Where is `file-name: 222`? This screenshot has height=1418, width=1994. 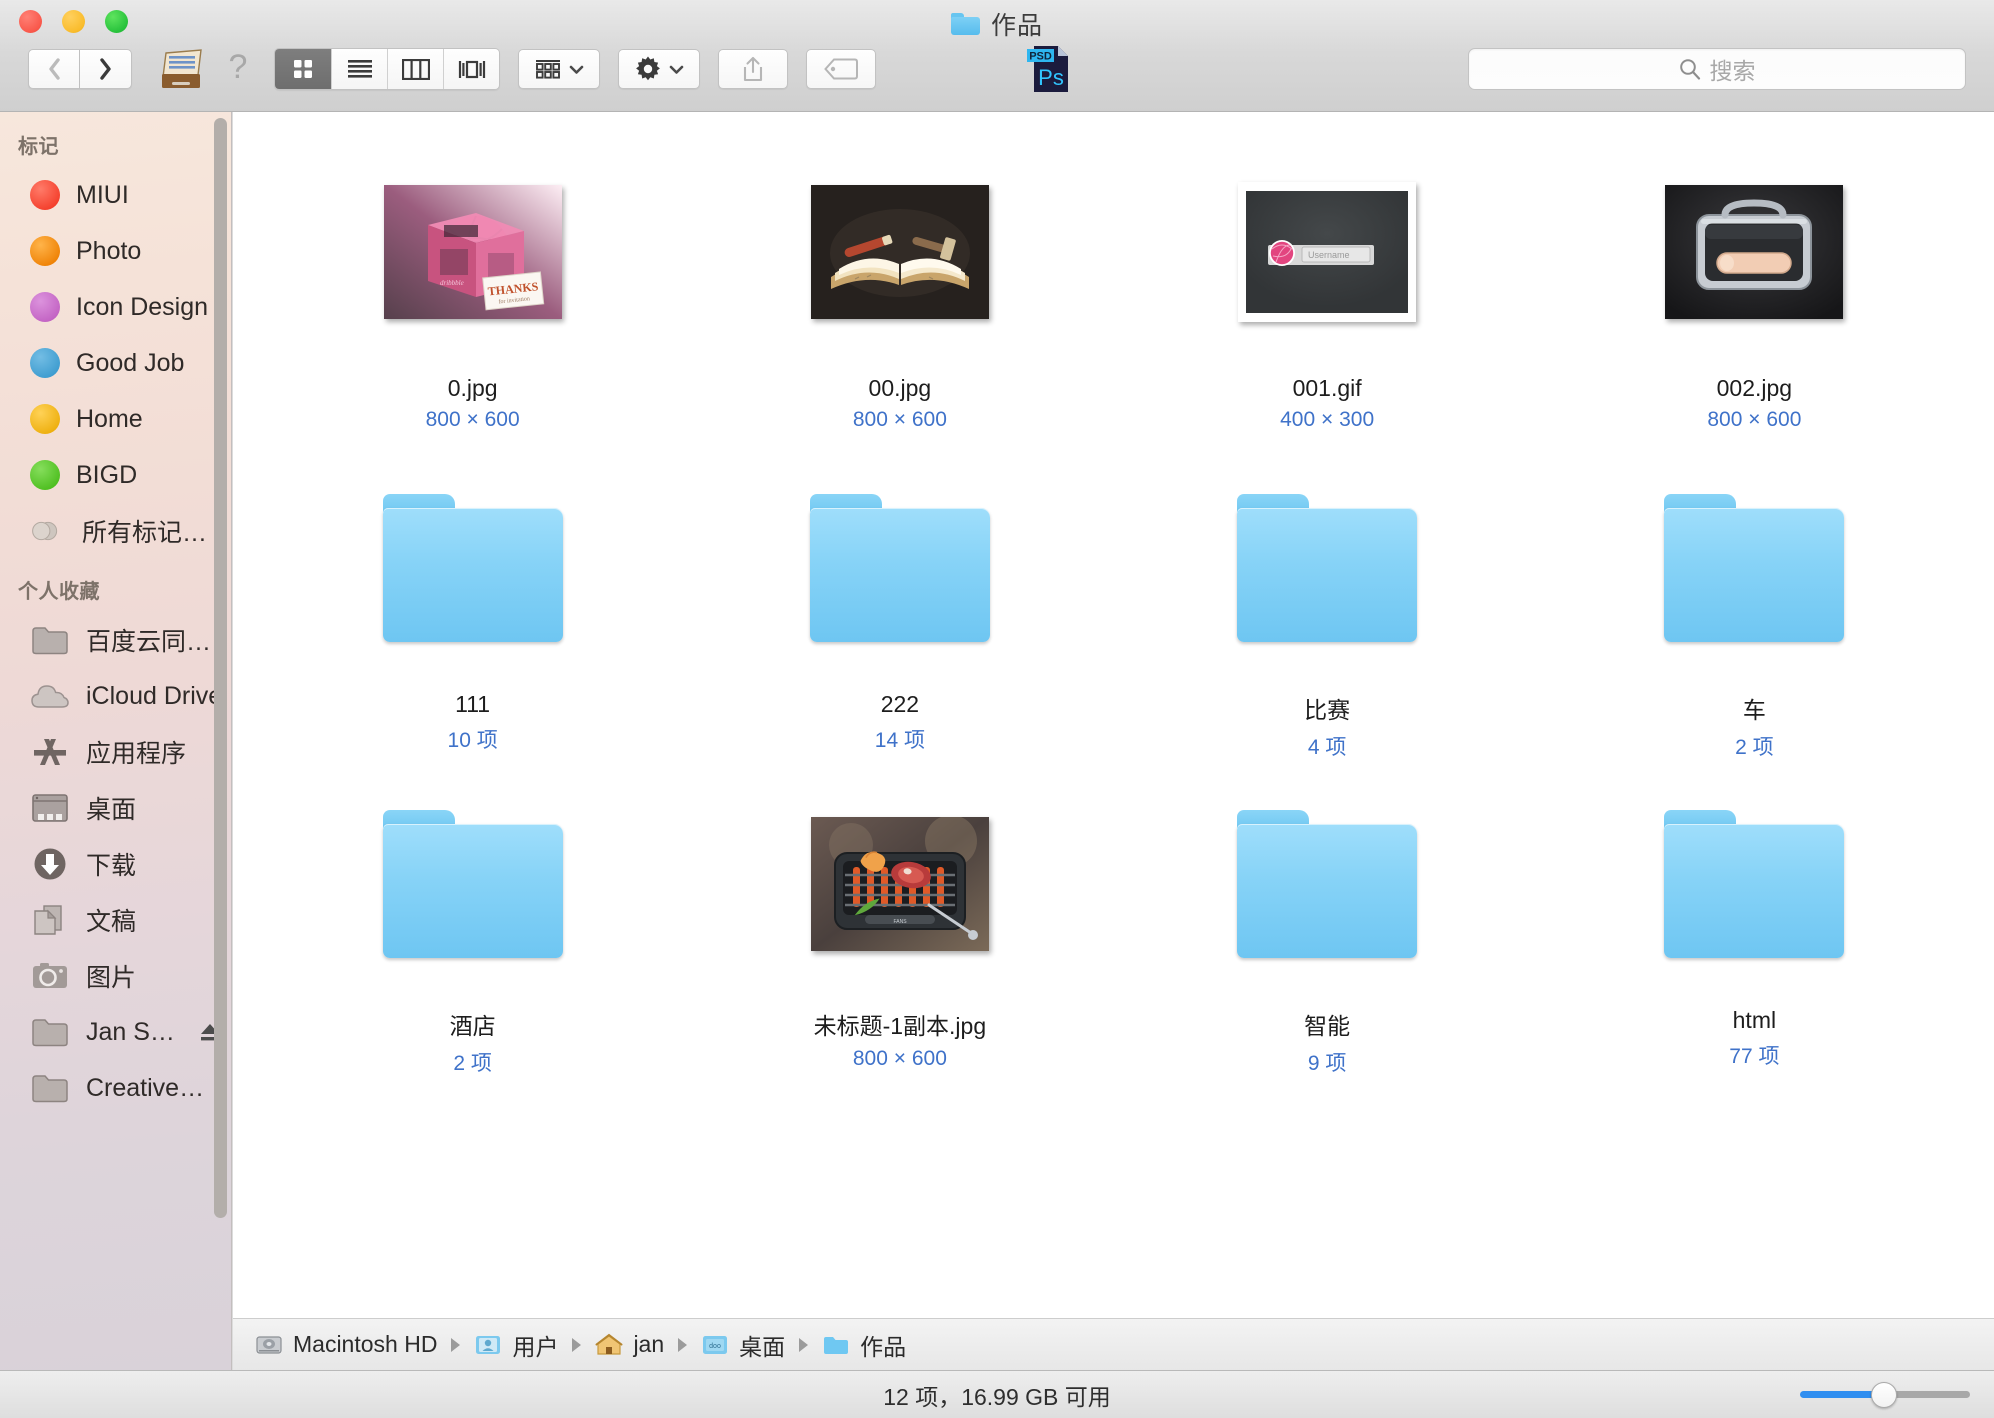 file-name: 222 is located at coordinates (900, 704).